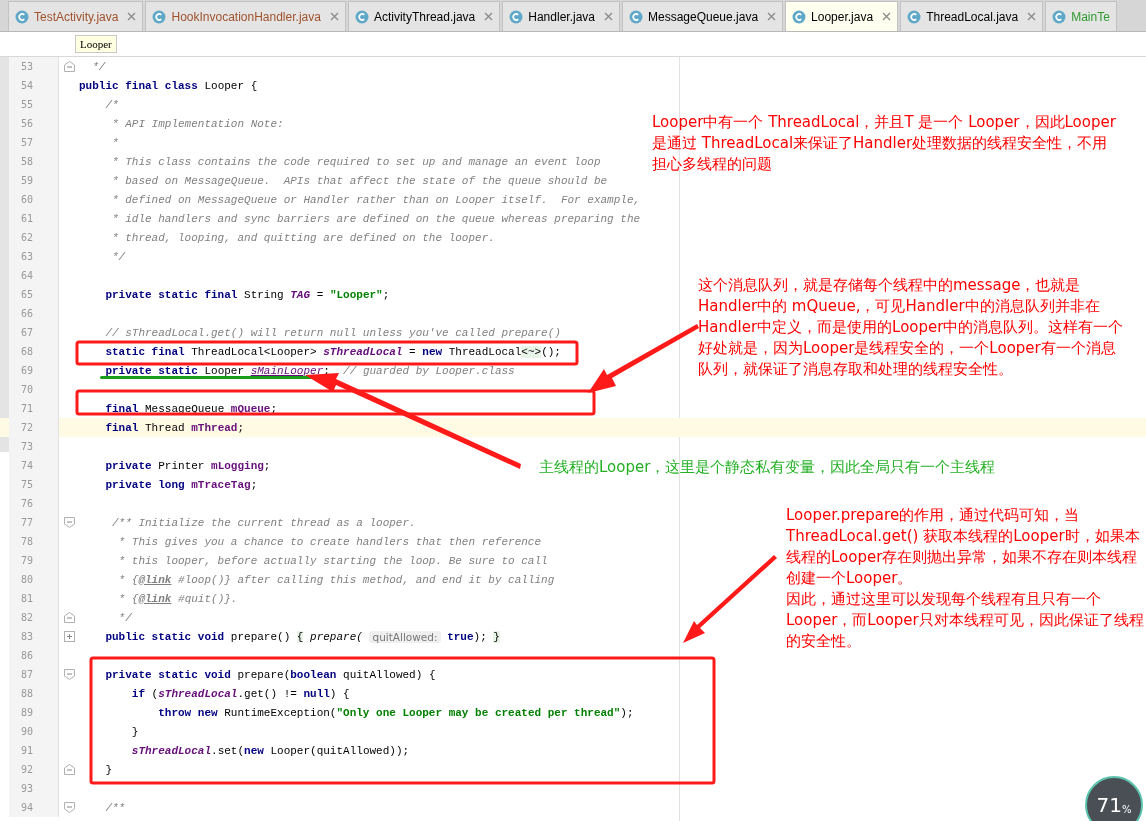 This screenshot has width=1146, height=821. Describe the element at coordinates (412, 351) in the screenshot. I see `code-text: =` at that location.